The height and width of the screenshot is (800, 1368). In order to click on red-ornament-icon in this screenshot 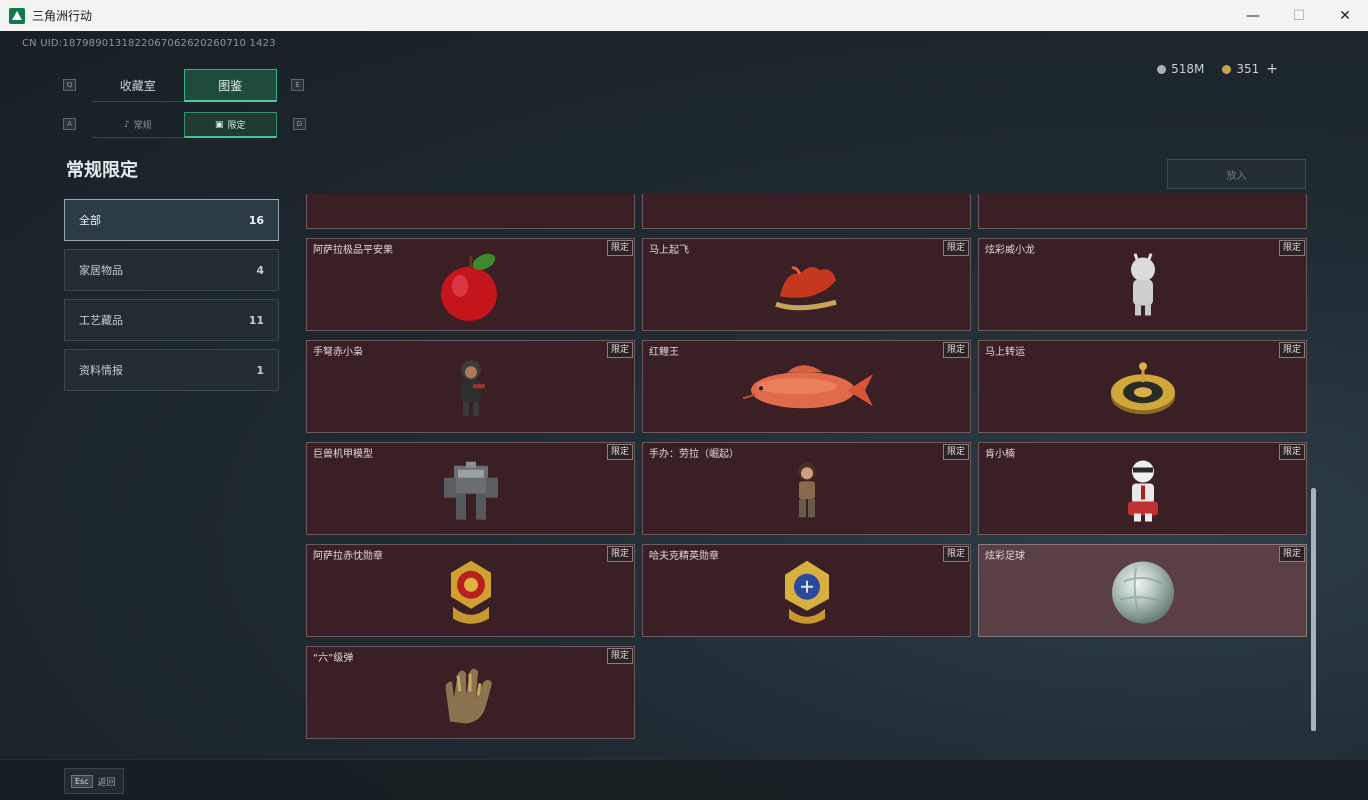, I will do `click(1143, 197)`.